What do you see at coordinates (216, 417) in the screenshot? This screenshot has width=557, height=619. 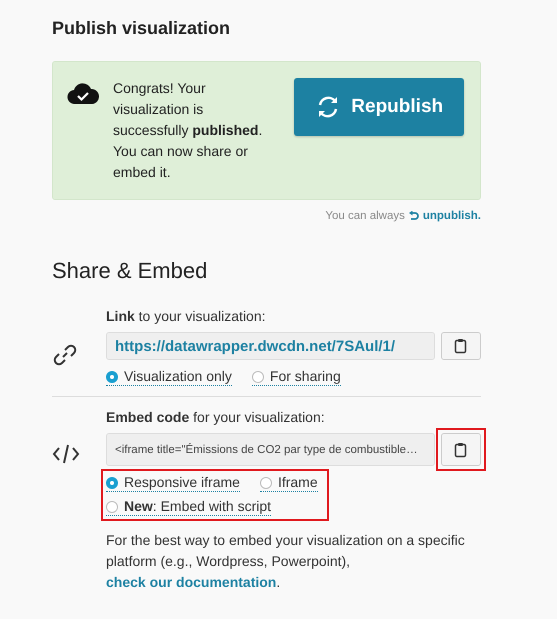 I see `field-label: Embed code for your visualization:` at bounding box center [216, 417].